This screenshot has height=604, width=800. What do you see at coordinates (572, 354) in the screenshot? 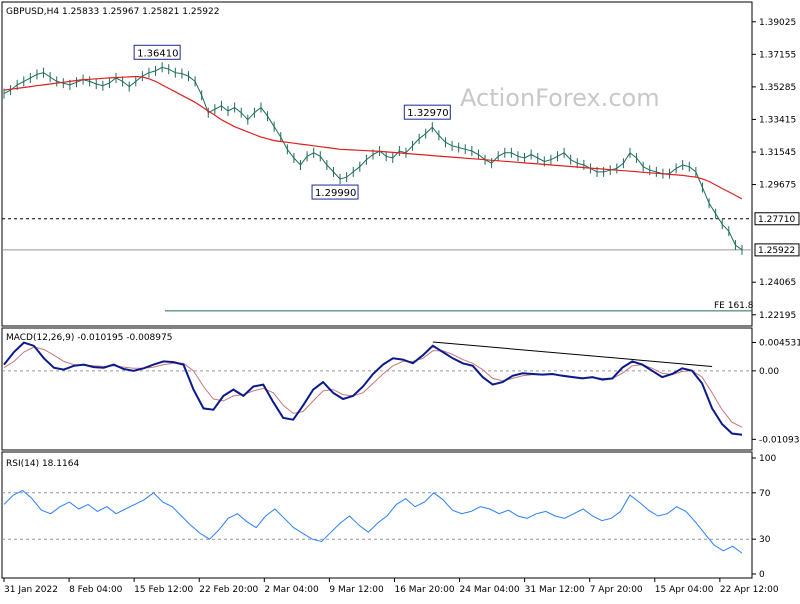
I see `macd-trendline` at bounding box center [572, 354].